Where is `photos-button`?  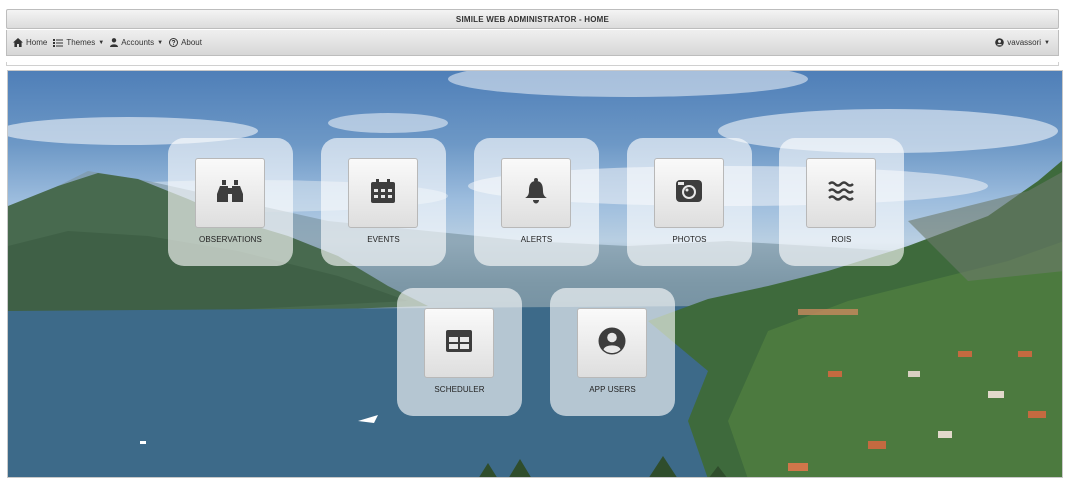
photos-button is located at coordinates (689, 193).